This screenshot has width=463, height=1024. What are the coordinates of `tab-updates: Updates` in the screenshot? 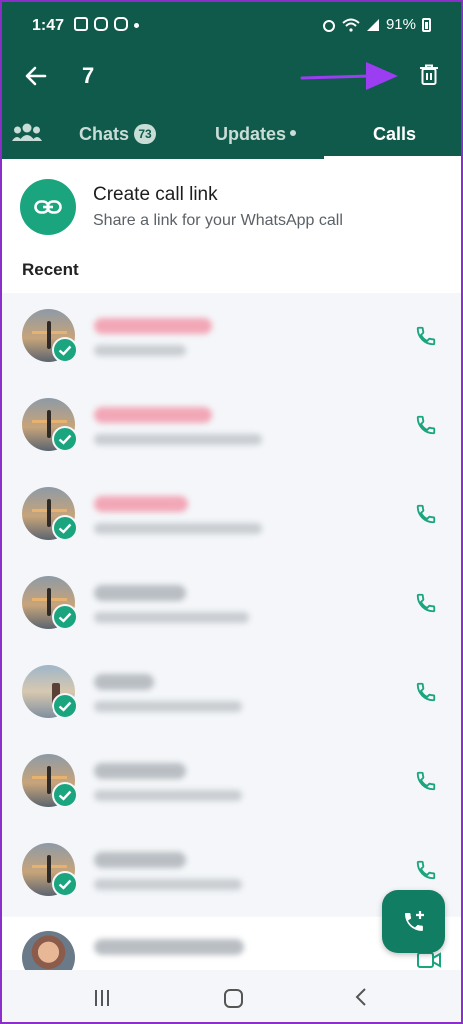 It's located at (256, 134).